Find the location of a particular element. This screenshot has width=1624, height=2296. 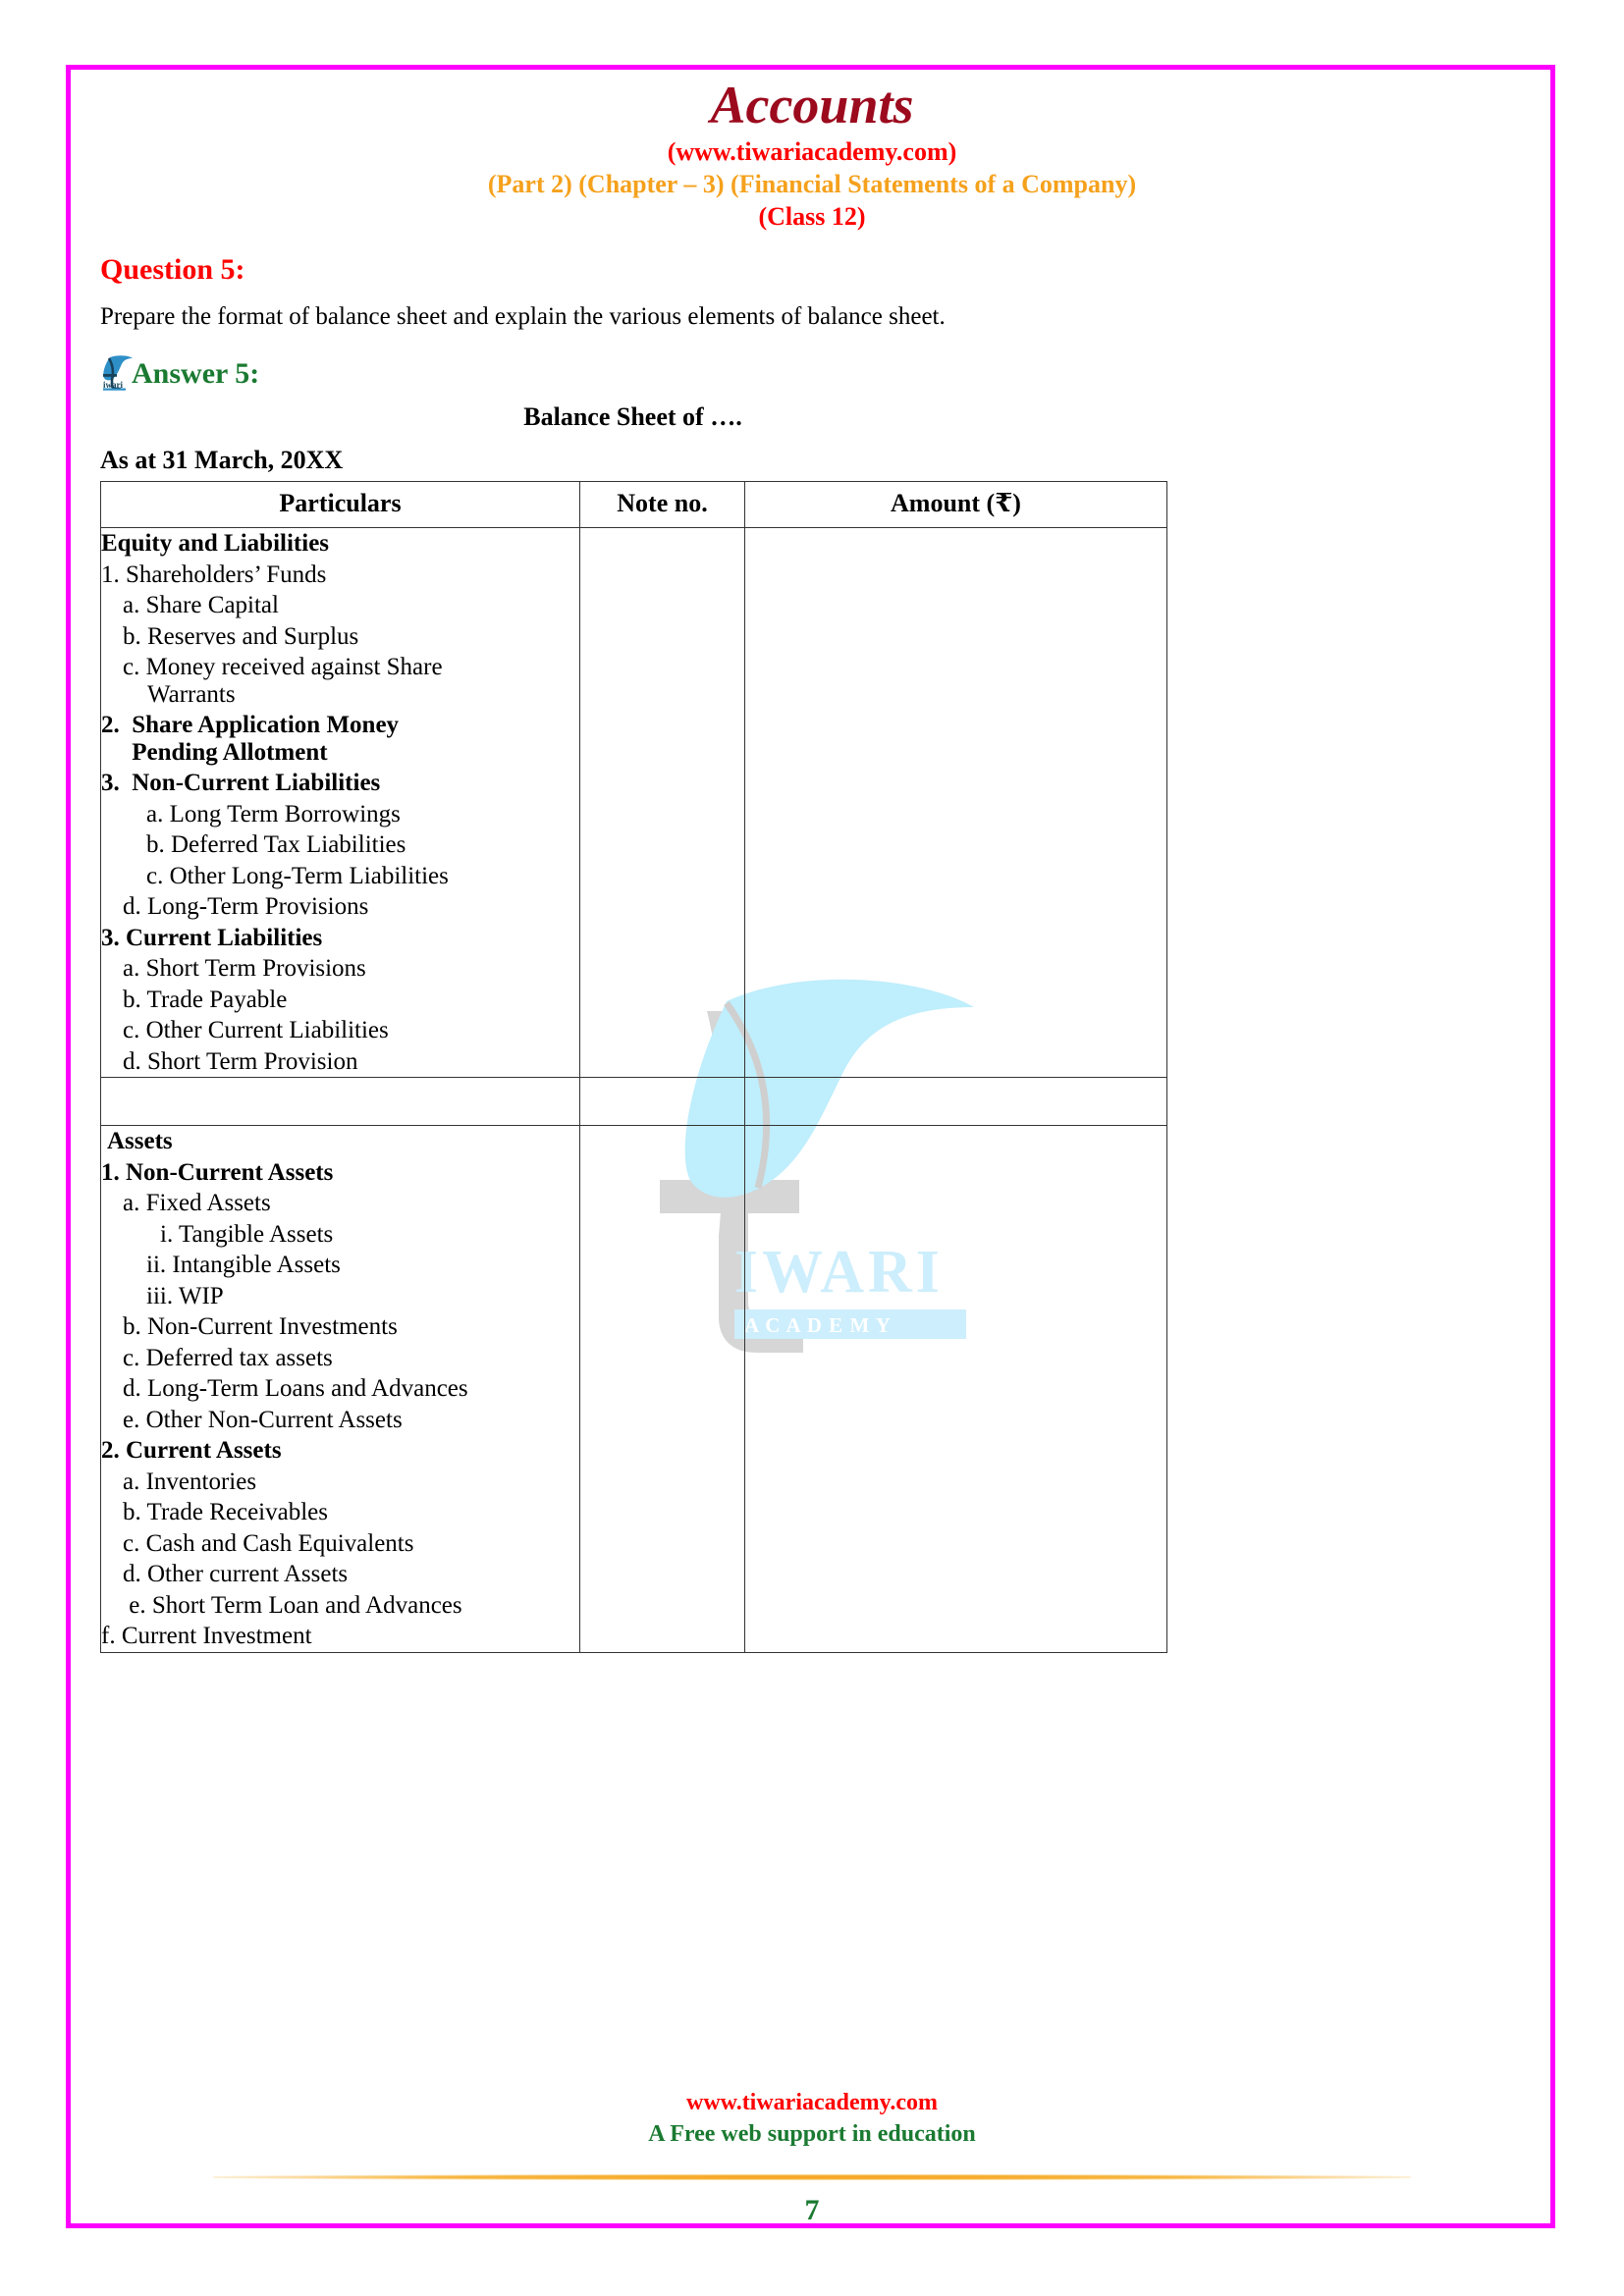

balance-sheet-title: Balance Sheet of …. is located at coordinates (632, 417).